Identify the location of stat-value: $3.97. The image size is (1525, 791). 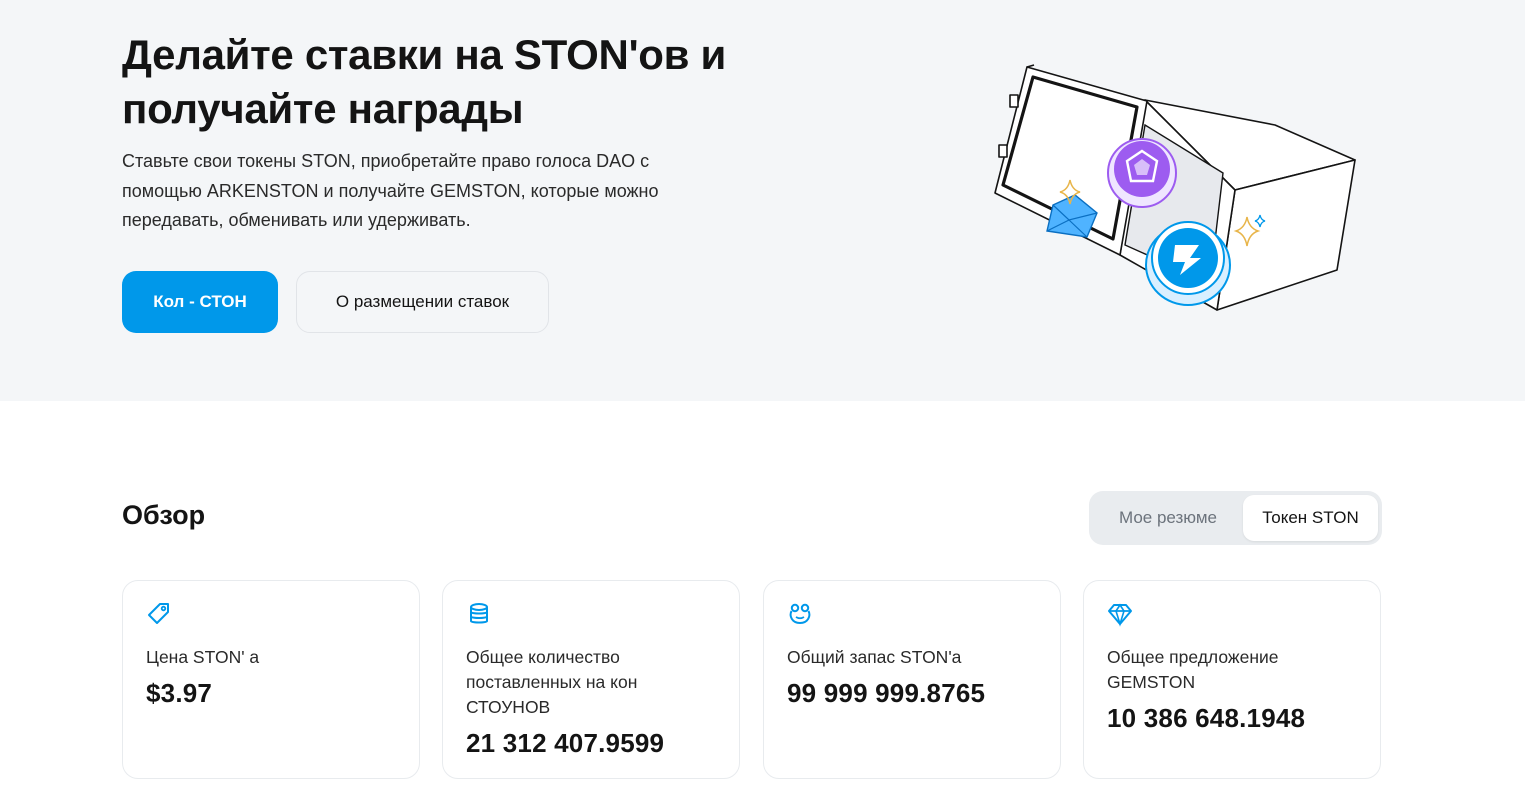
(179, 693).